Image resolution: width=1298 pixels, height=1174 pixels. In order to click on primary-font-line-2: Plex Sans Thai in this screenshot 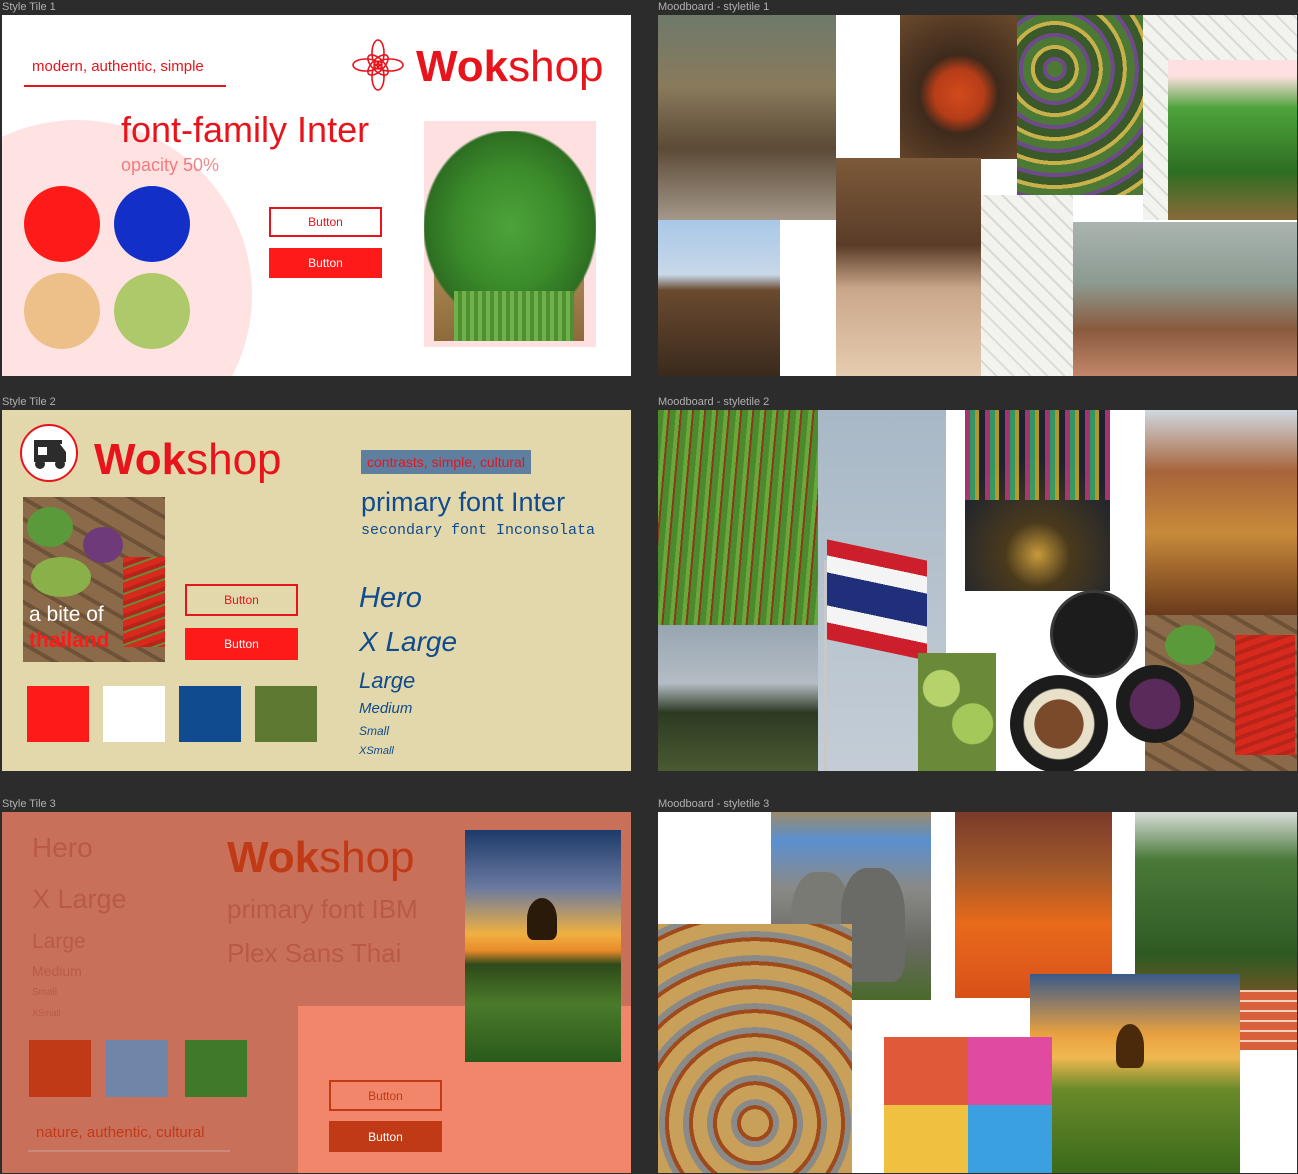, I will do `click(314, 953)`.